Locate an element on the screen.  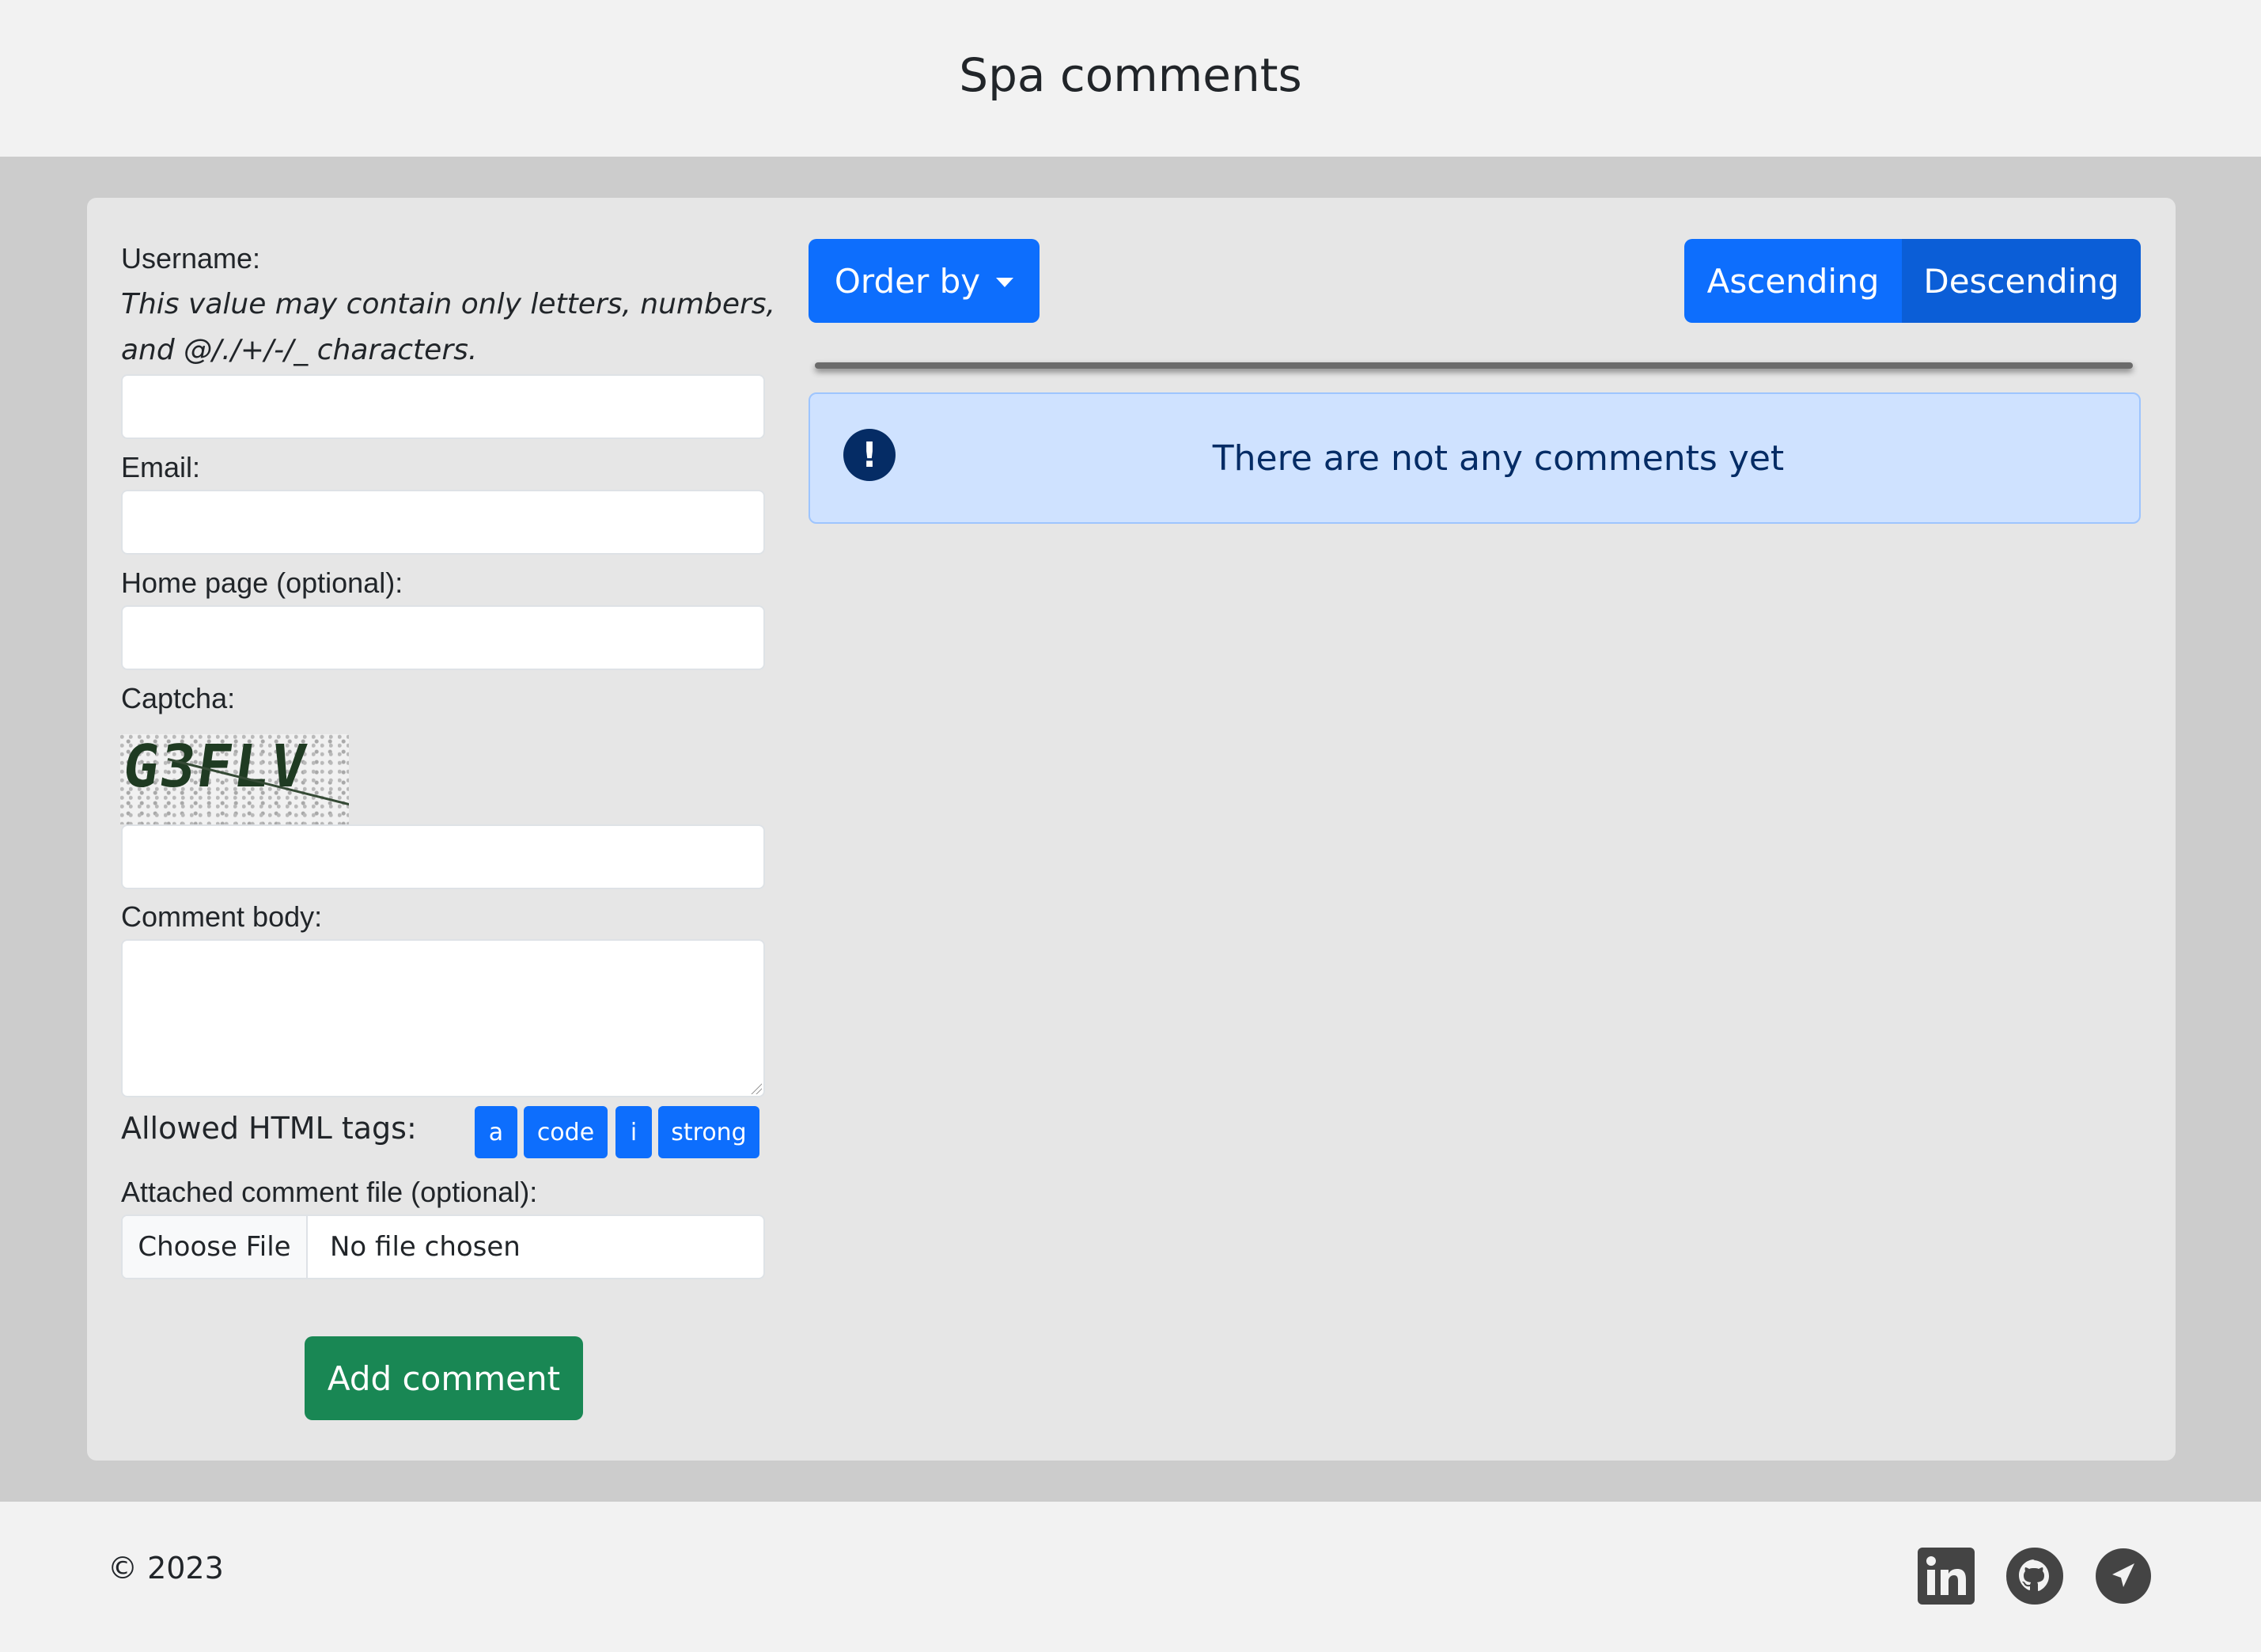
email-label: Email: is located at coordinates (161, 467).